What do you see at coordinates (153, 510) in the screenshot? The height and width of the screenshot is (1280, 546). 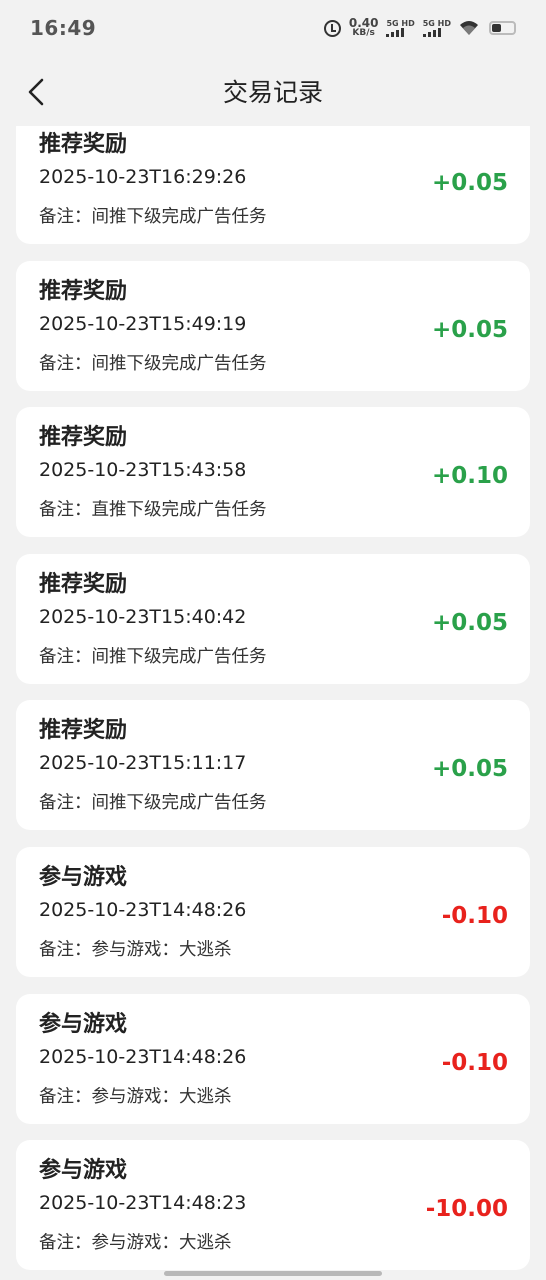 I see `transaction-note: 备注：直推下级完成广告任务` at bounding box center [153, 510].